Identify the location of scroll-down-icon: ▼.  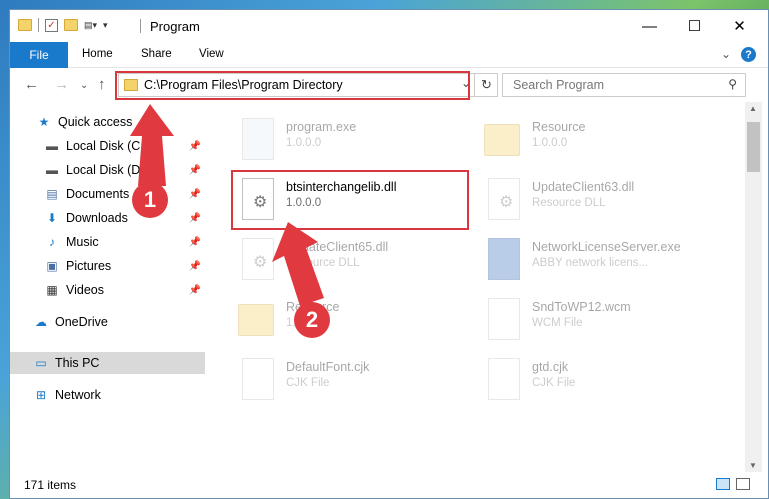
(753, 465).